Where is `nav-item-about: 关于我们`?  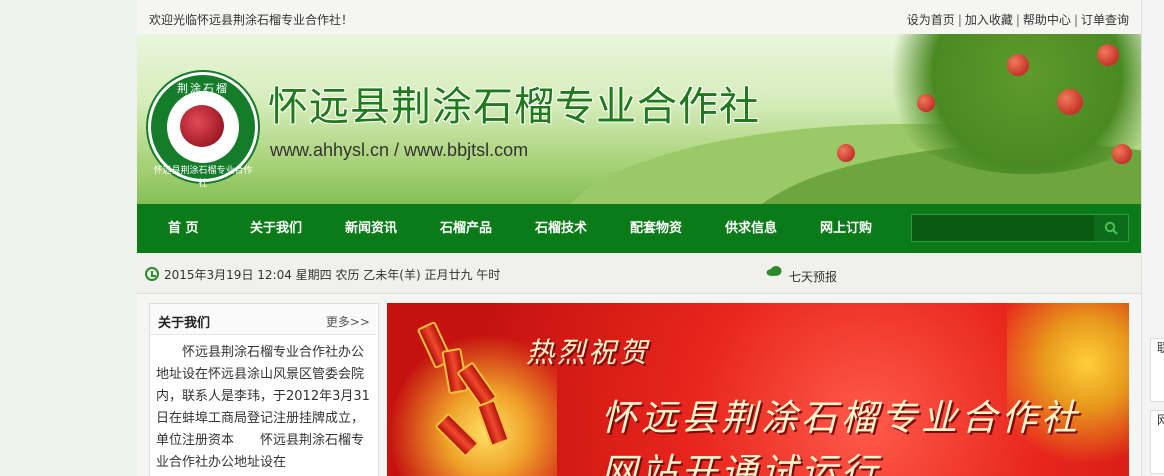 nav-item-about: 关于我们 is located at coordinates (276, 228).